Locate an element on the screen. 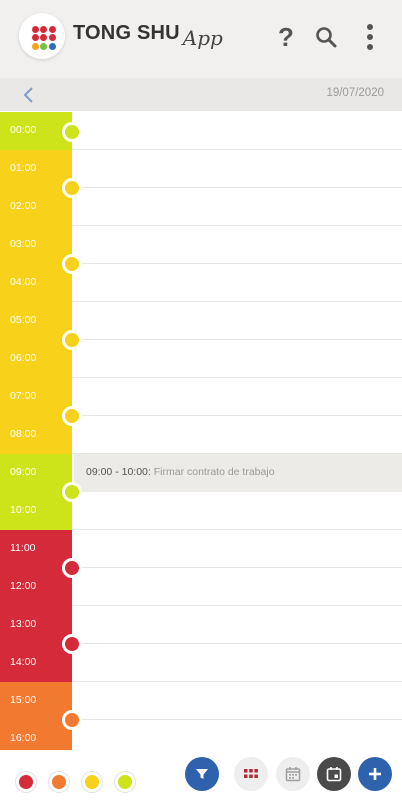 This screenshot has width=402, height=800. app-title: TONG SHU App is located at coordinates (148, 38).